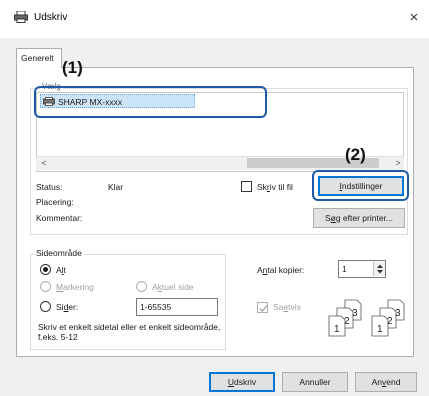  What do you see at coordinates (45, 269) in the screenshot?
I see `all-pages-radio` at bounding box center [45, 269].